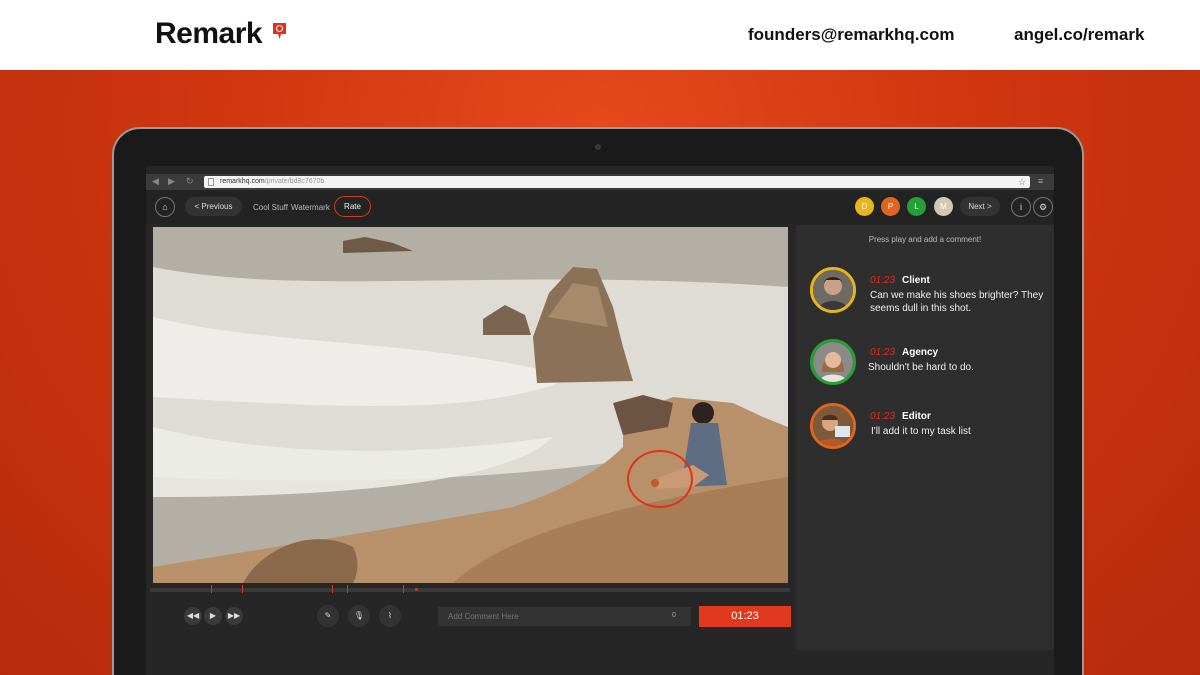 The image size is (1200, 675). I want to click on address-bar: remarkhq.com/private/bd8c7670b ☆, so click(617, 182).